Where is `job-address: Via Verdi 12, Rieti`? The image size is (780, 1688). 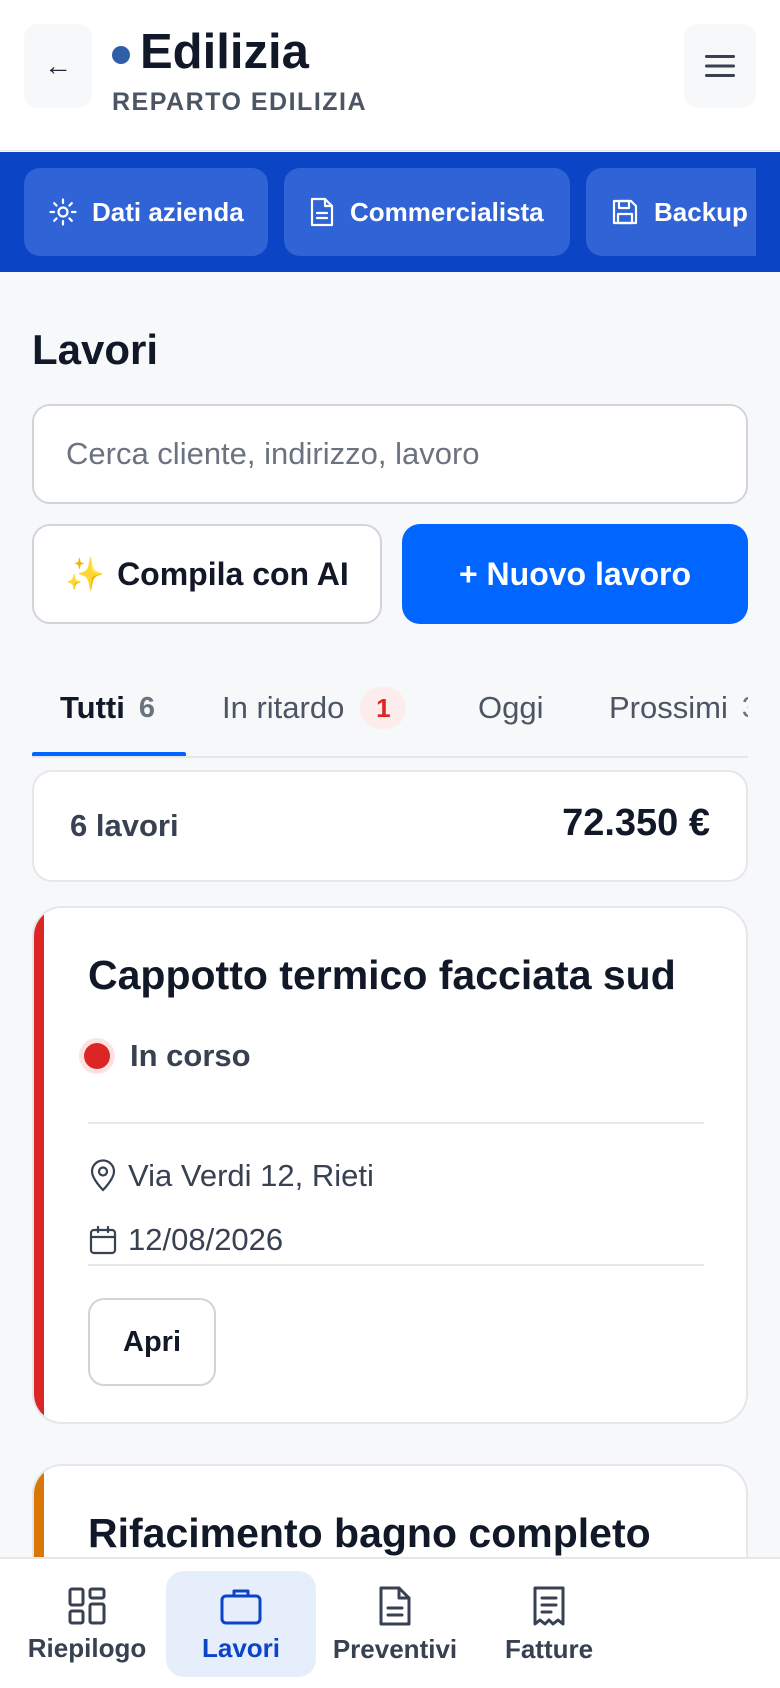 job-address: Via Verdi 12, Rieti is located at coordinates (231, 1176).